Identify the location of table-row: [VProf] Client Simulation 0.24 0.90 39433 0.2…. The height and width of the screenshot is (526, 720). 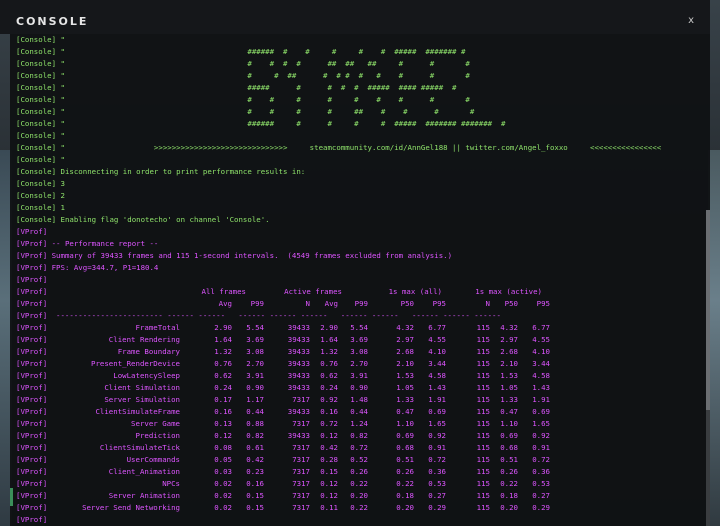
(363, 388).